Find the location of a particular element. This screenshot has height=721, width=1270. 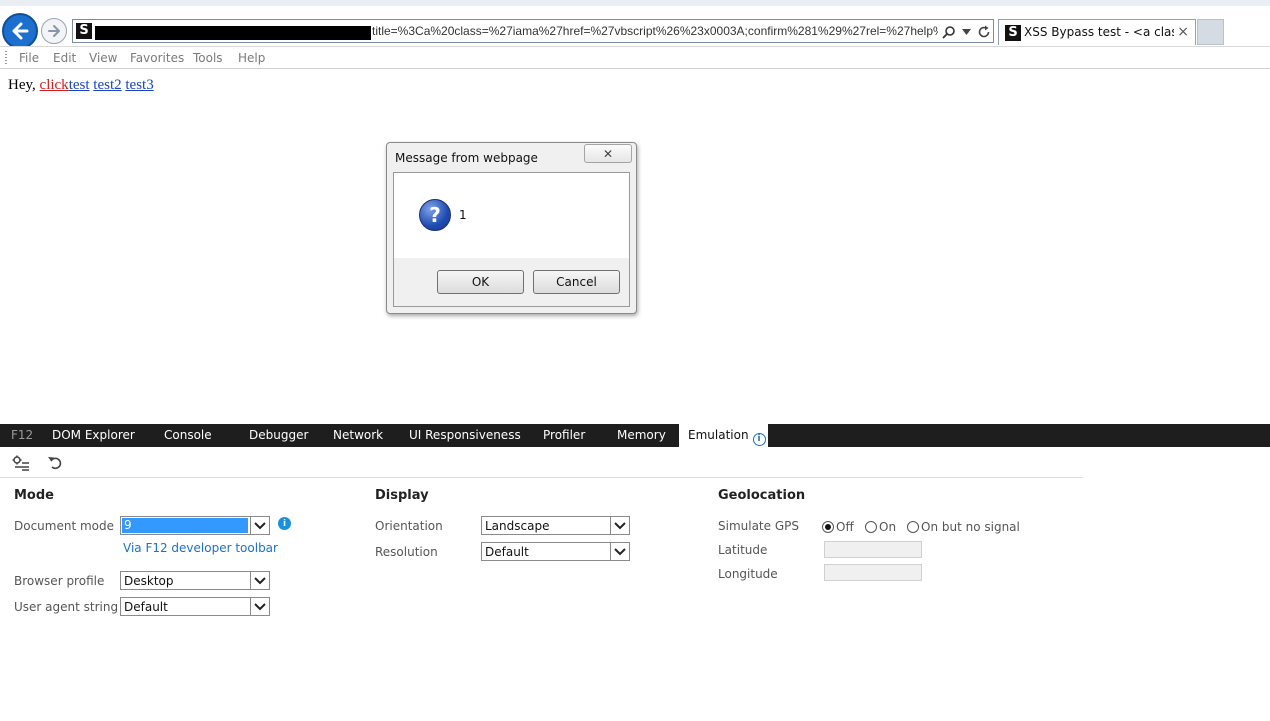

back-button is located at coordinates (20, 31).